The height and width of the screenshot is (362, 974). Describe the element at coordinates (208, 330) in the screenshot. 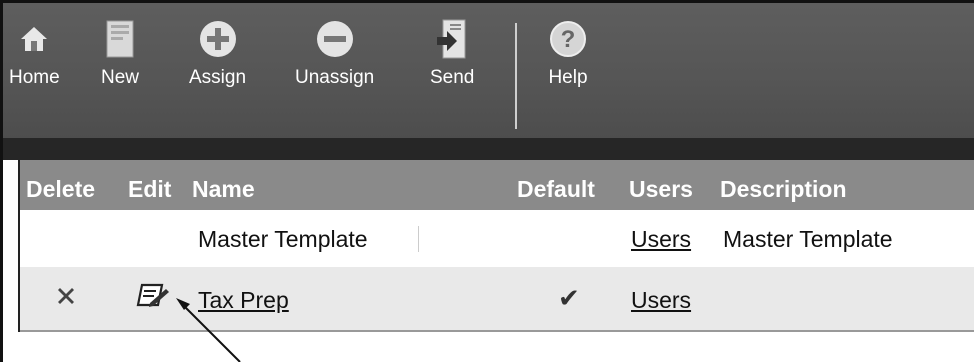

I see `arrow-pointer` at that location.